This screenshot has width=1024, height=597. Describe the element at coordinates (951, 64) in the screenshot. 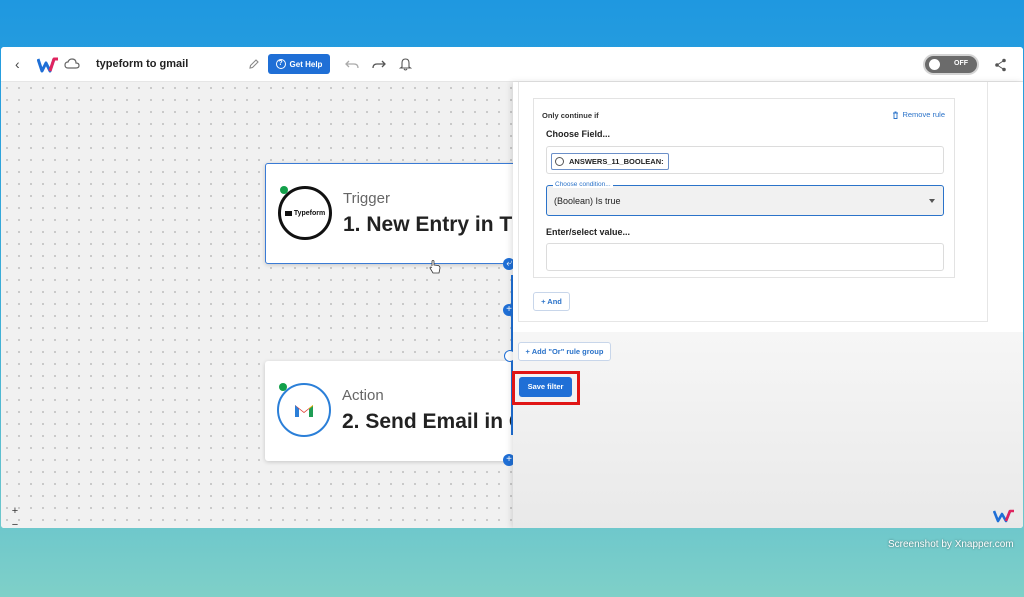

I see `workflow-toggle: OFF` at that location.